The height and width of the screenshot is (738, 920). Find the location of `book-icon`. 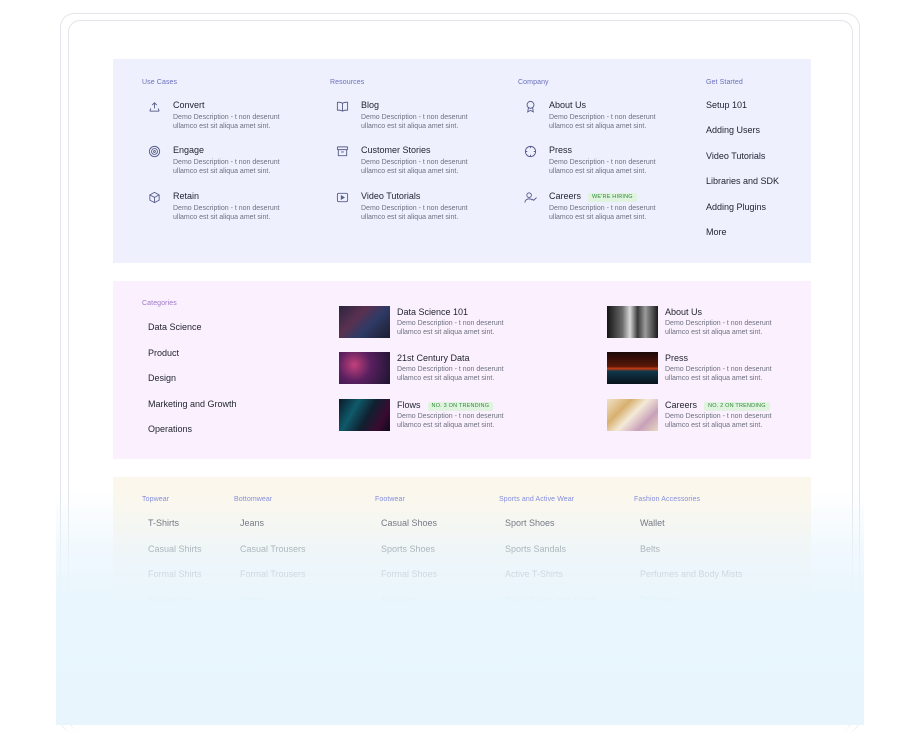

book-icon is located at coordinates (342, 106).